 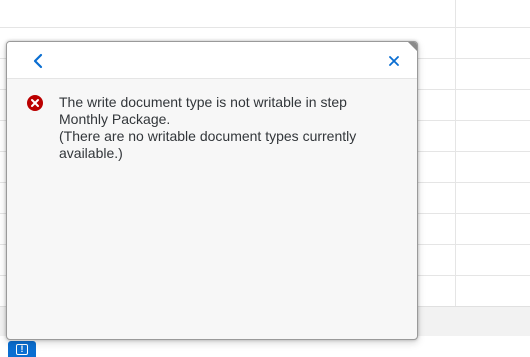 I want to click on message-popup-icon: !, so click(x=22, y=349).